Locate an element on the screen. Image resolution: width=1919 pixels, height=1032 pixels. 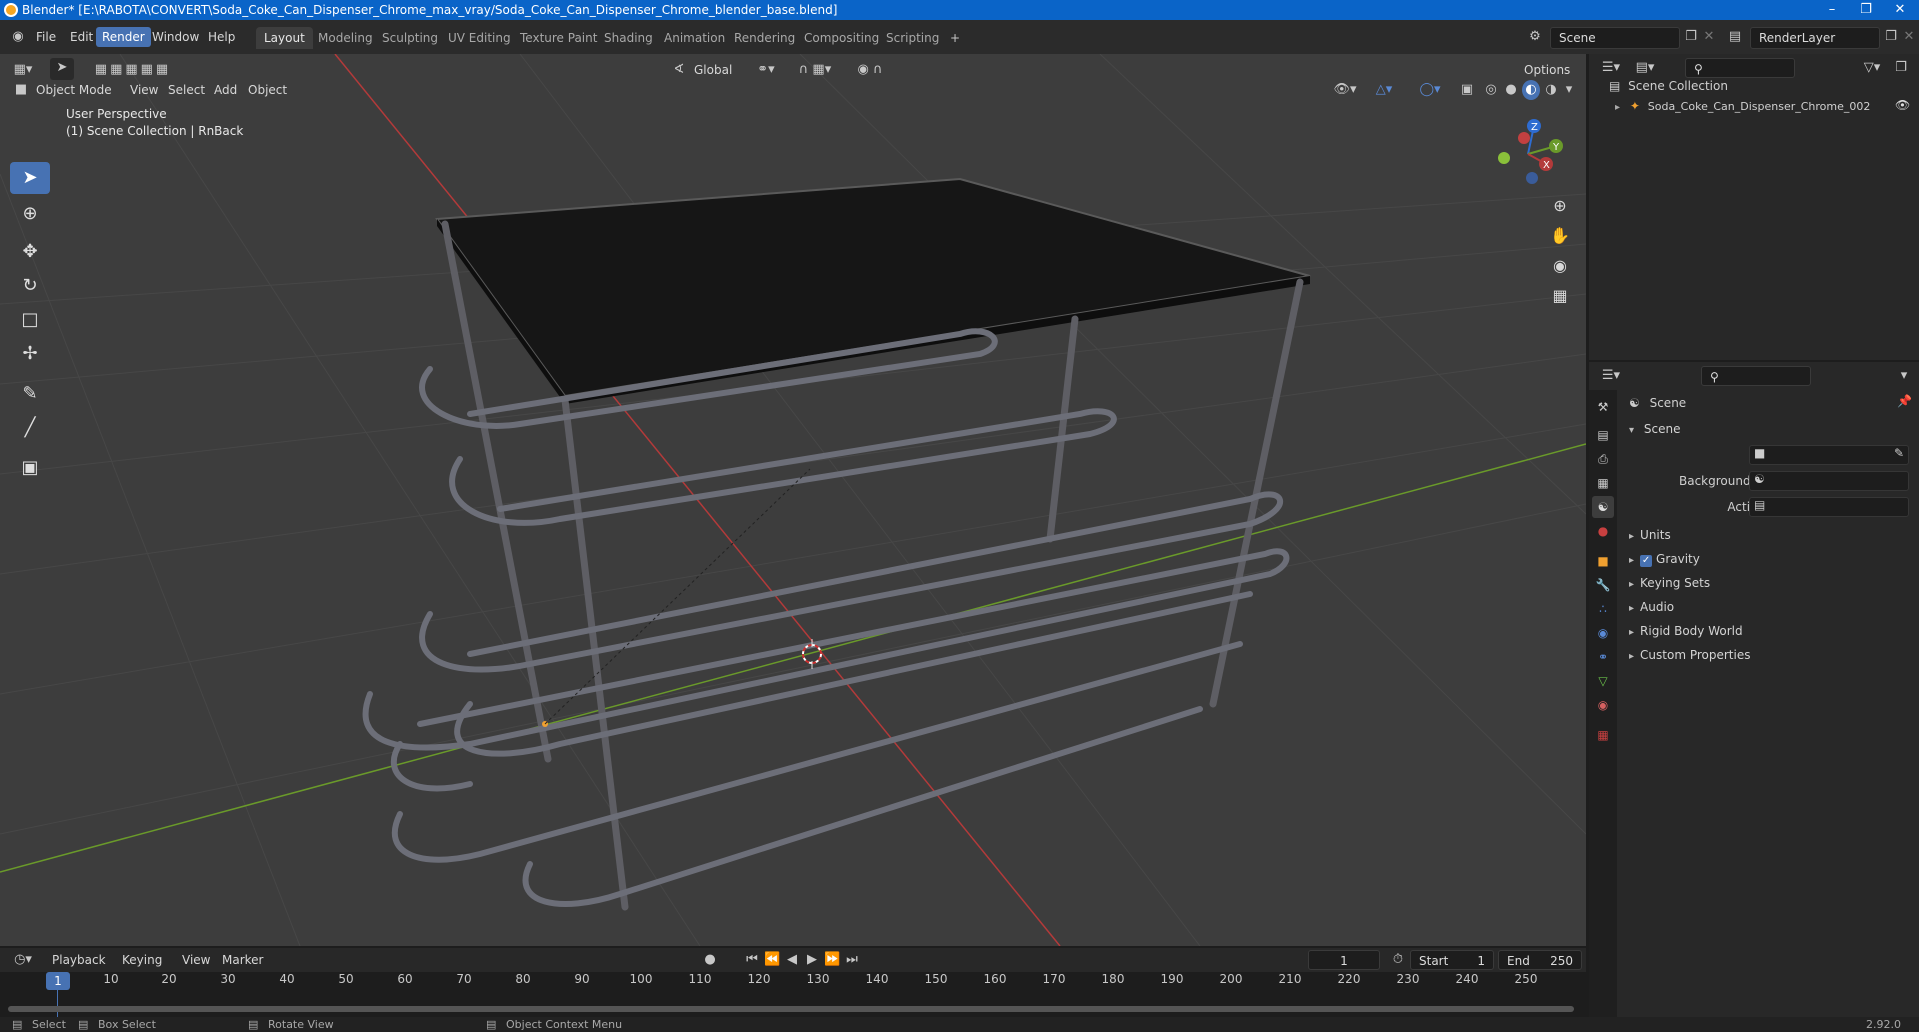
tab-scripting: Scripting is located at coordinates (912, 38).